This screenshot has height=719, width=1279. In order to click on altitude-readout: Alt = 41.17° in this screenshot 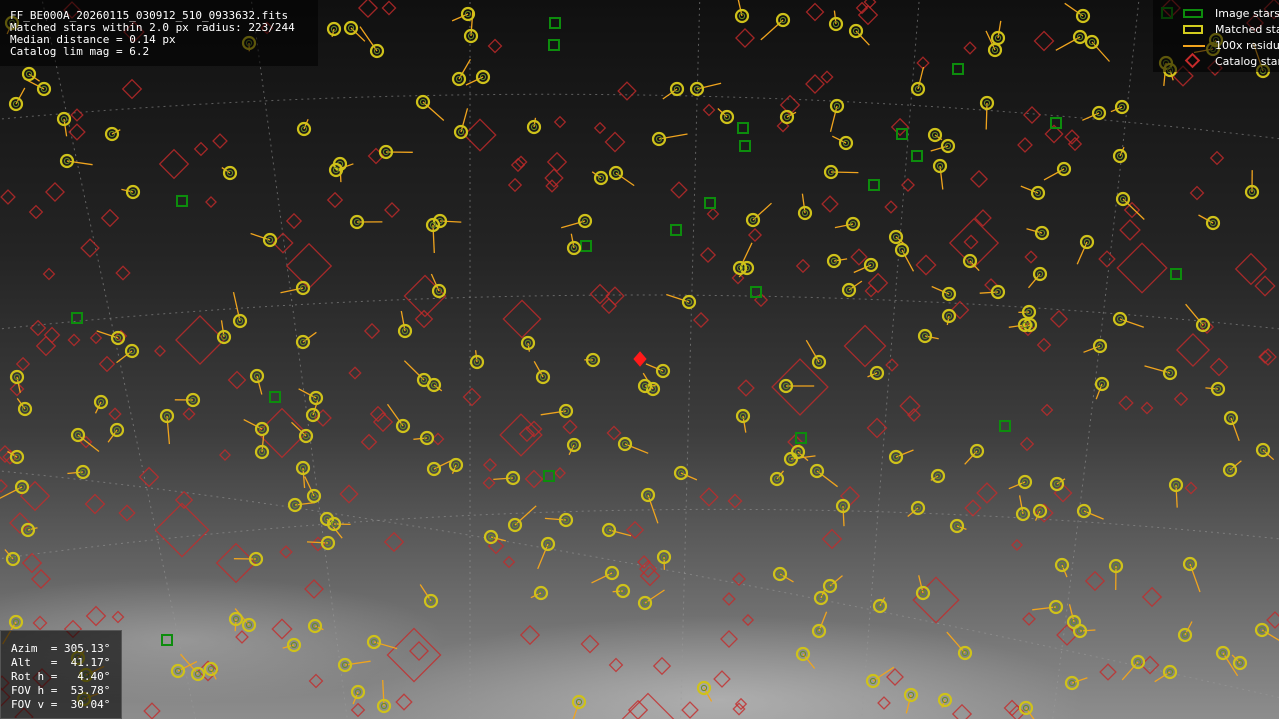, I will do `click(61, 662)`.